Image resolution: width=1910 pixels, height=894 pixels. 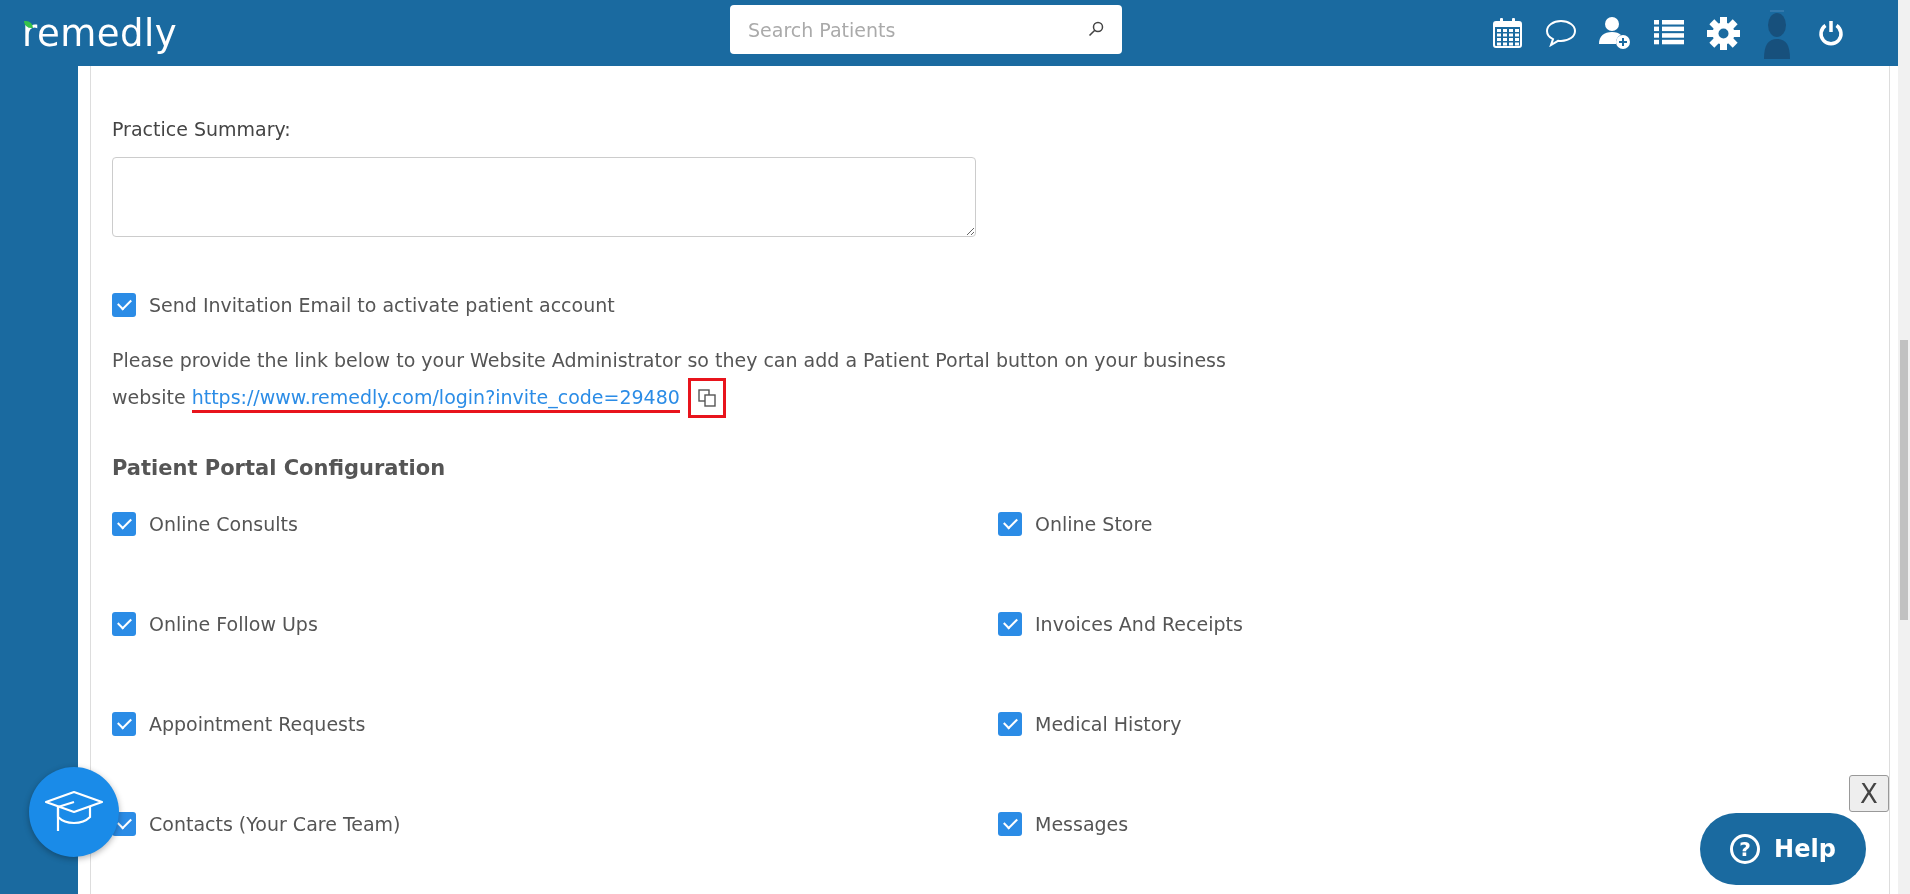 I want to click on checkbox-label: Invoices And Receipts, so click(x=1139, y=624).